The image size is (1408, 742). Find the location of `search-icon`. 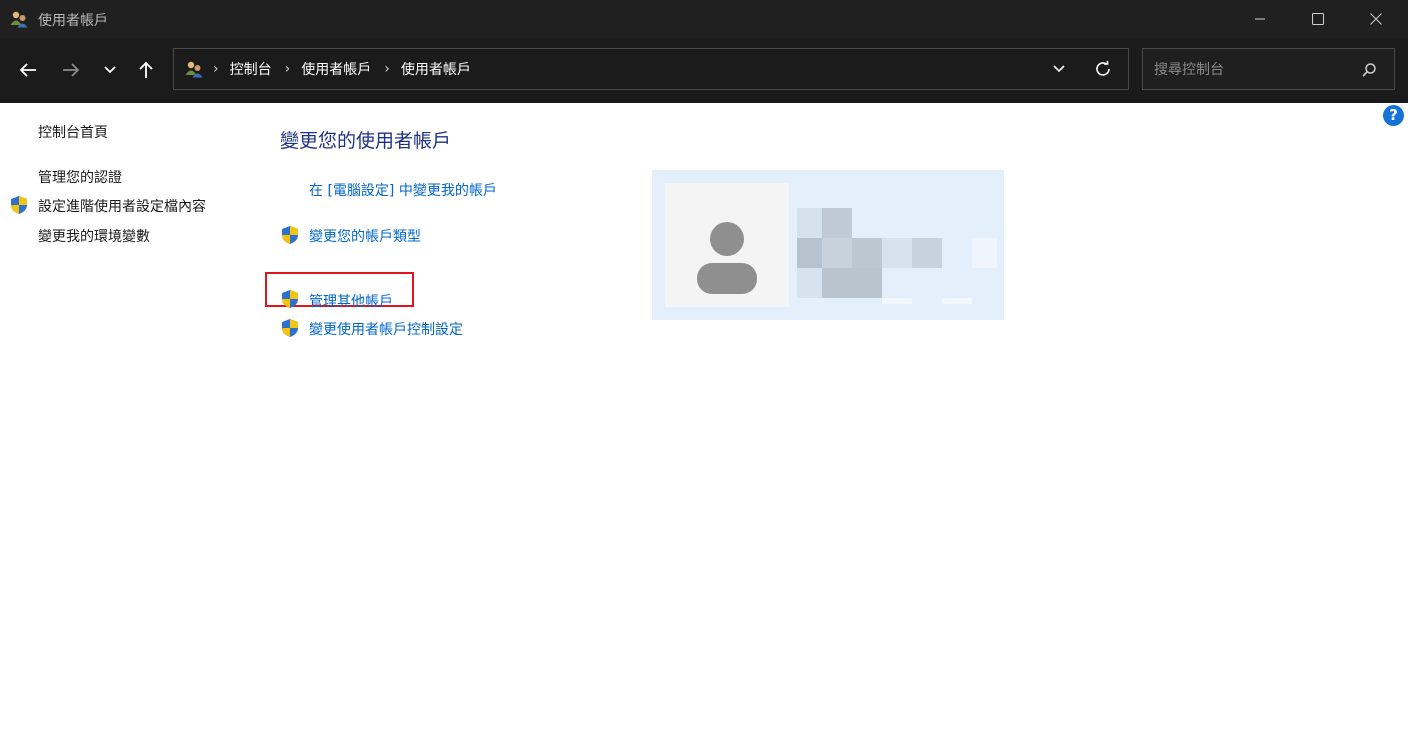

search-icon is located at coordinates (1369, 70).